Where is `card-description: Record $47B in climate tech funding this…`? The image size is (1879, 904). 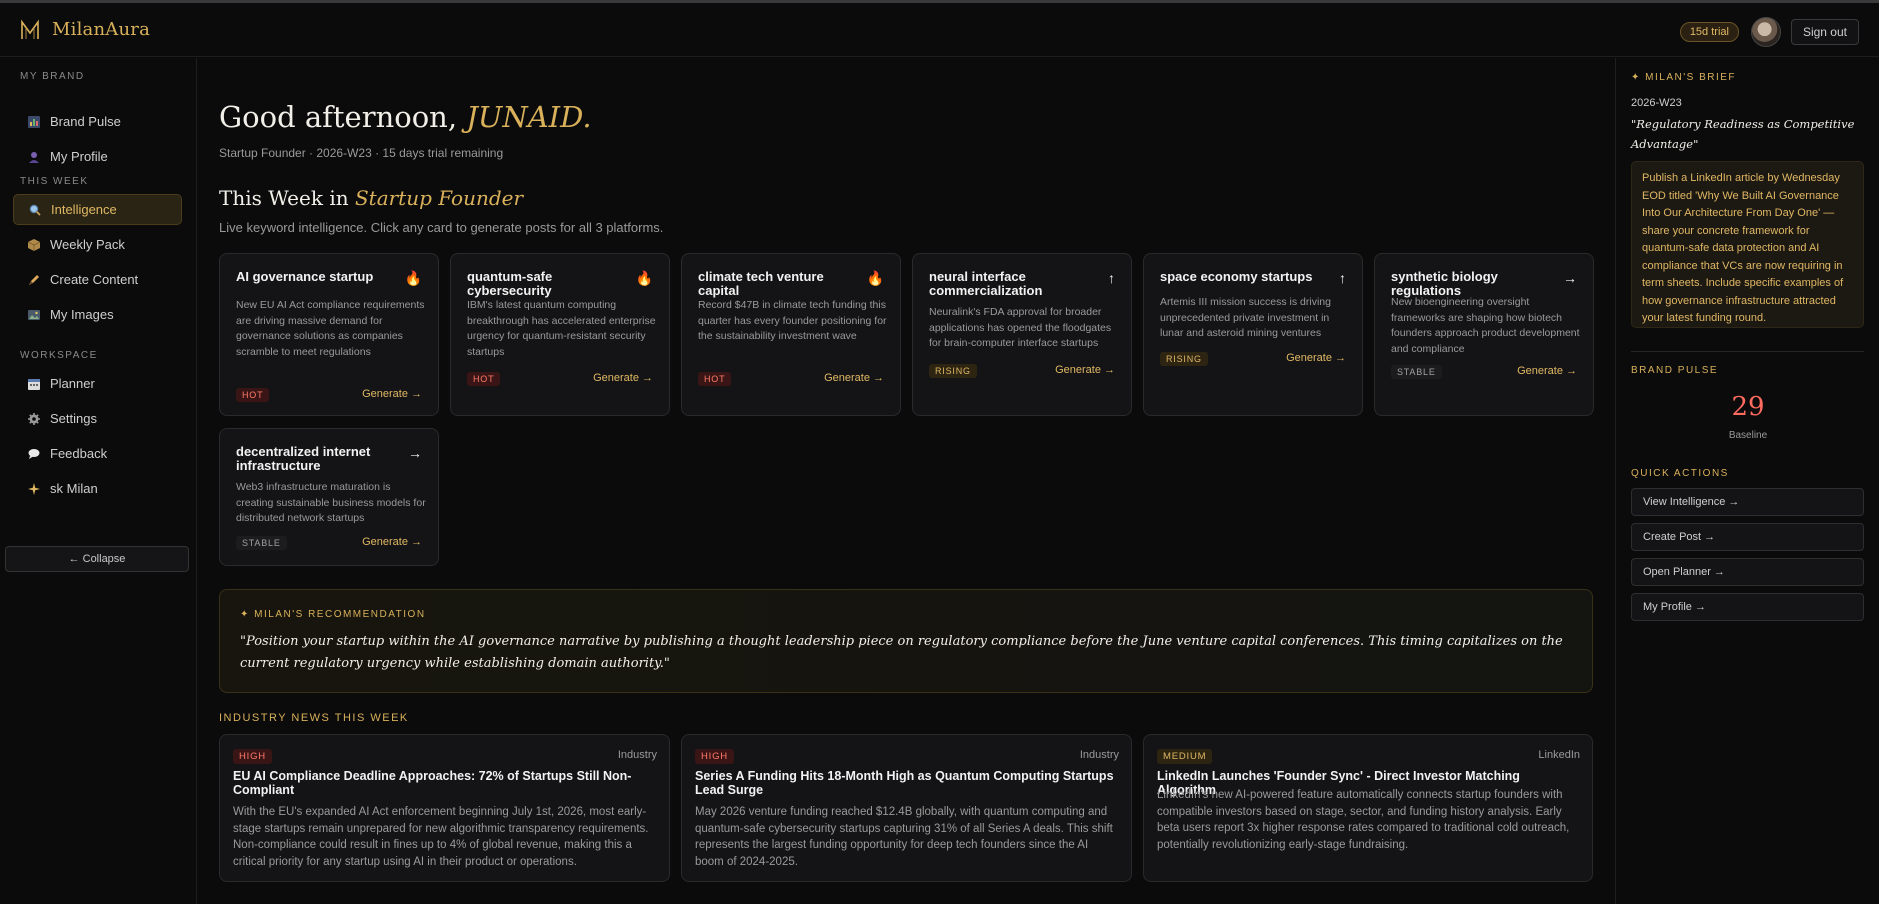
card-description: Record $47B in climate tech funding this… is located at coordinates (792, 320).